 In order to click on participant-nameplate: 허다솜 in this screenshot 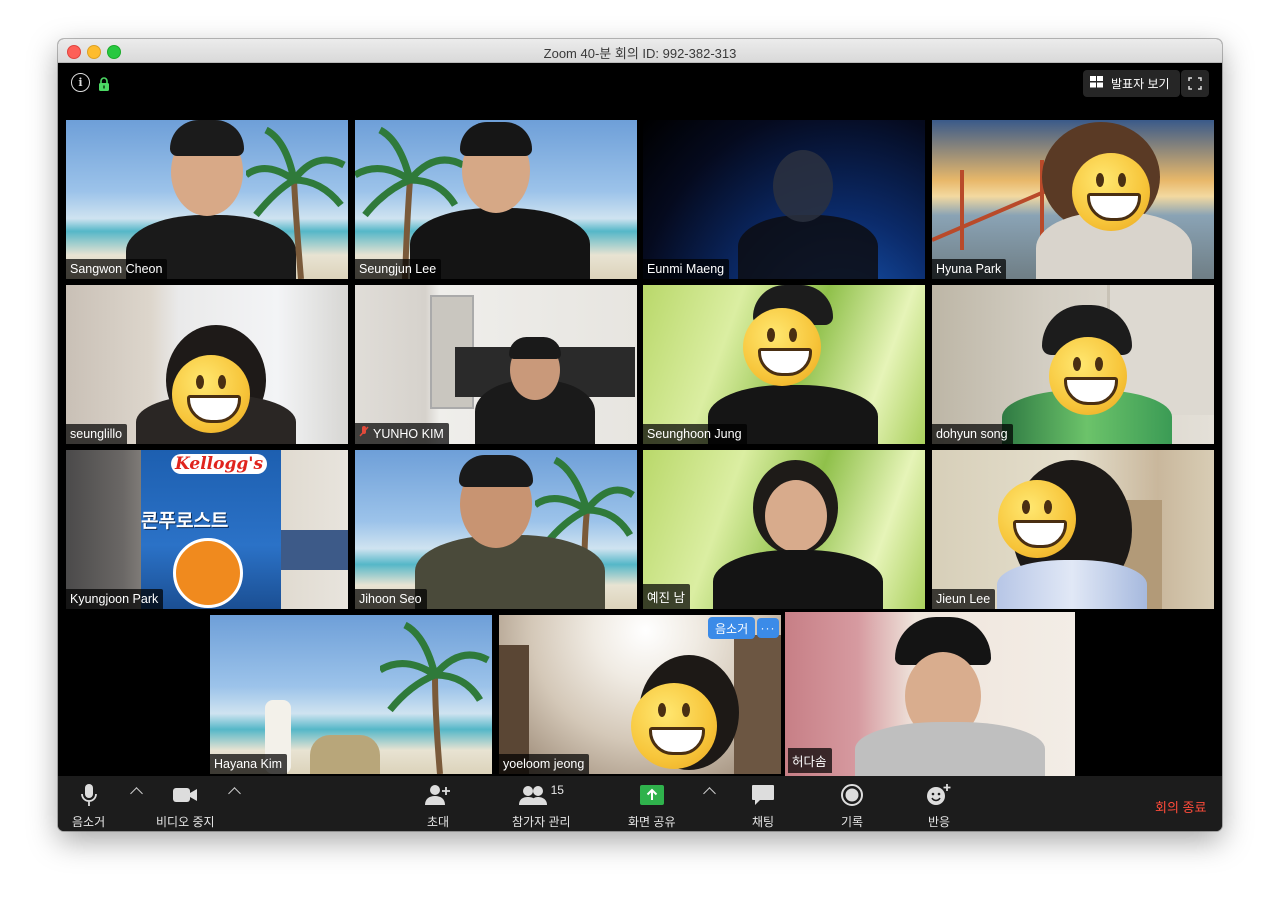, I will do `click(810, 760)`.